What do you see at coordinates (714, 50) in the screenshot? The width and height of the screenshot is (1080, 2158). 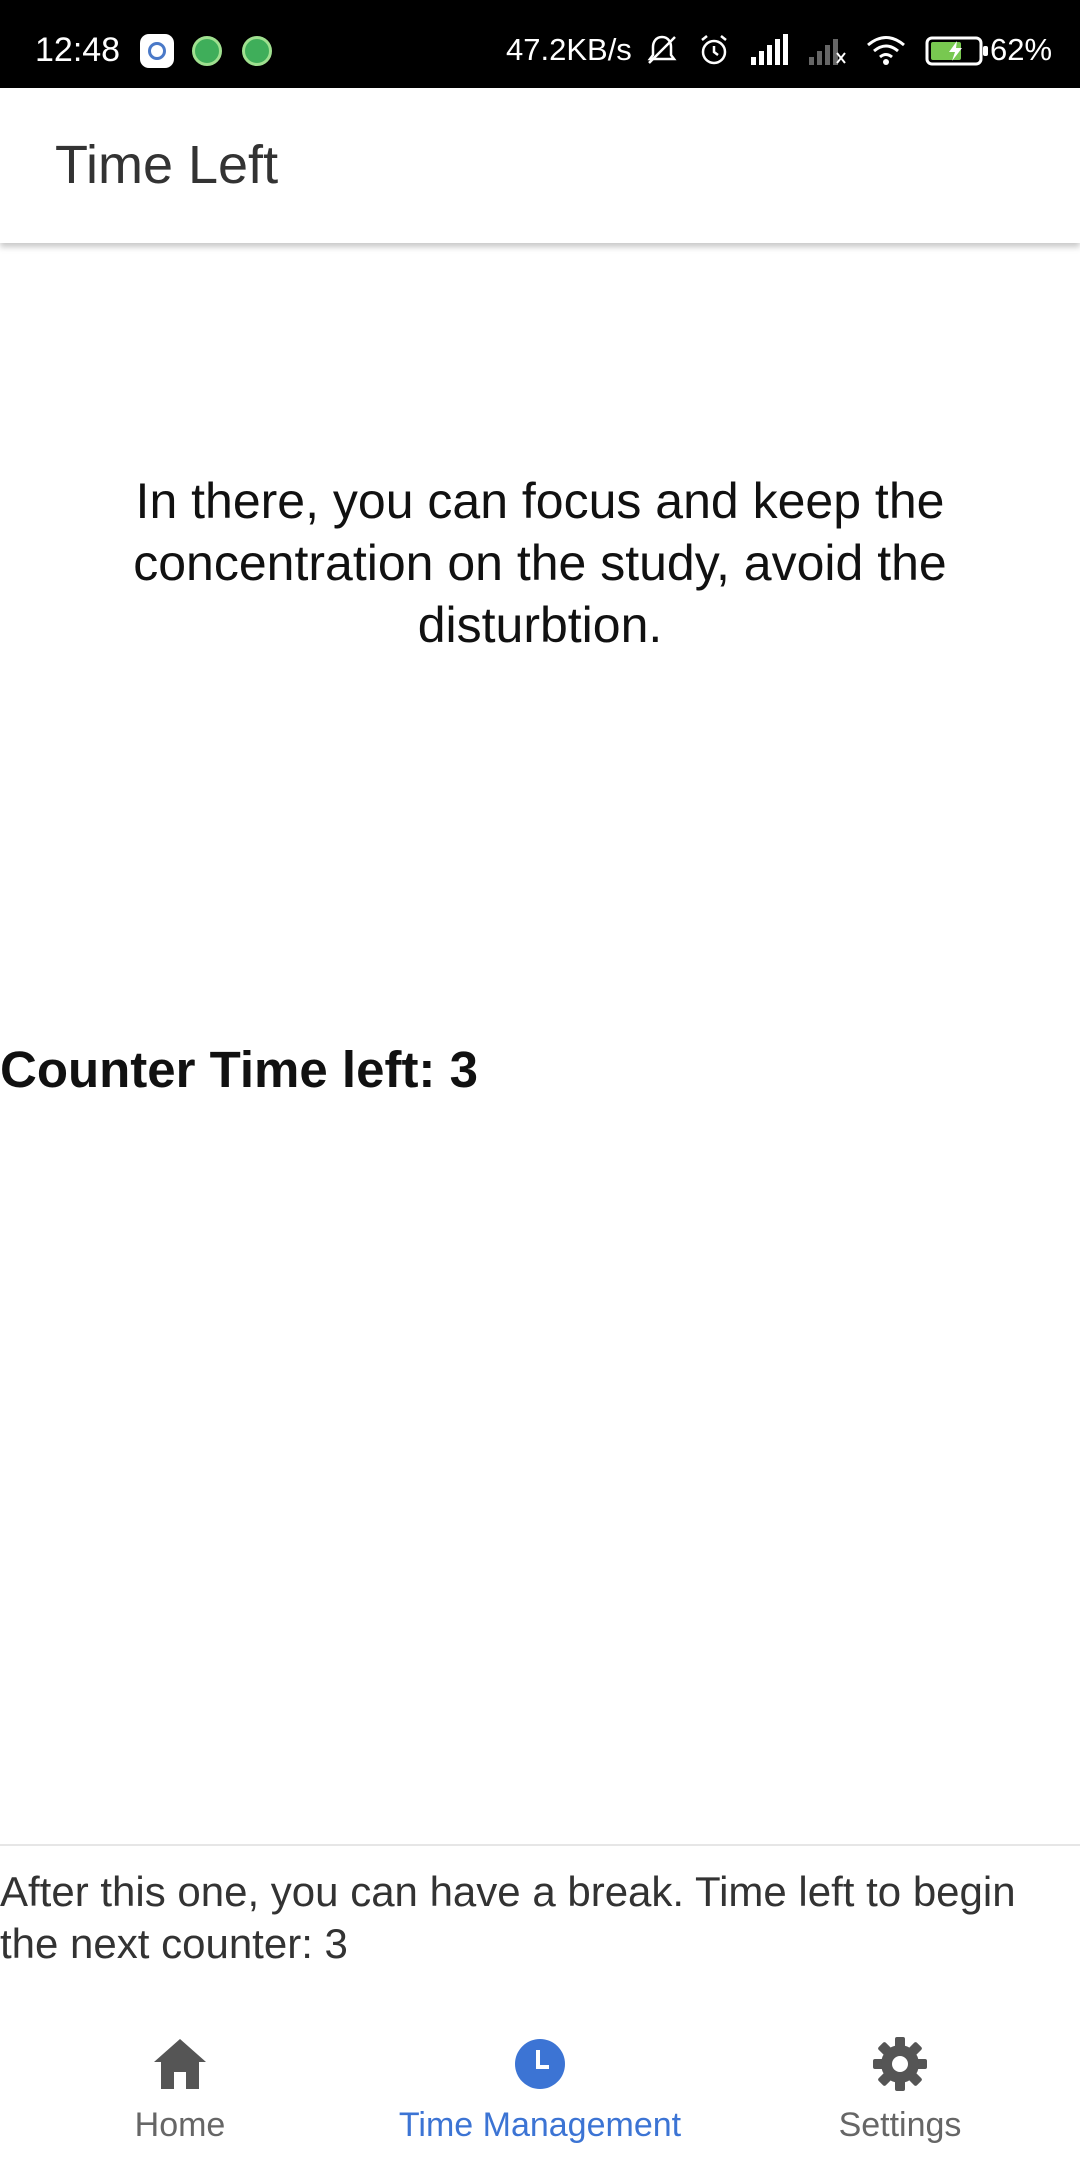 I see `alarm-icon` at bounding box center [714, 50].